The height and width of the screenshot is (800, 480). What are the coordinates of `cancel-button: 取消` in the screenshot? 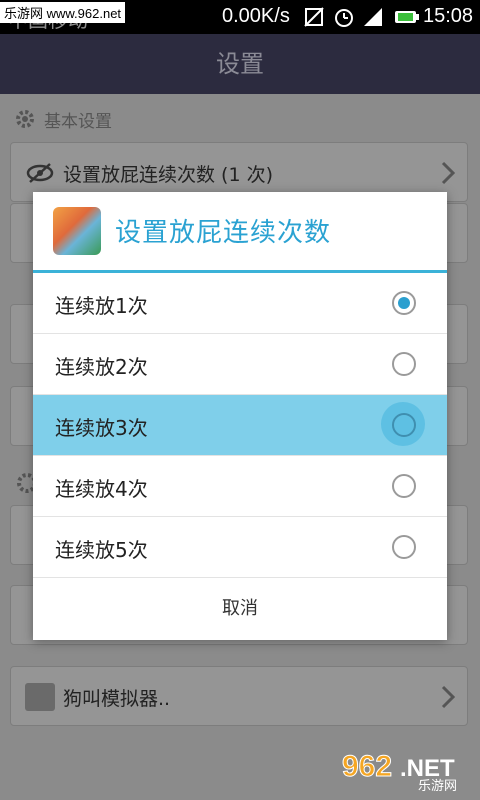 It's located at (240, 609).